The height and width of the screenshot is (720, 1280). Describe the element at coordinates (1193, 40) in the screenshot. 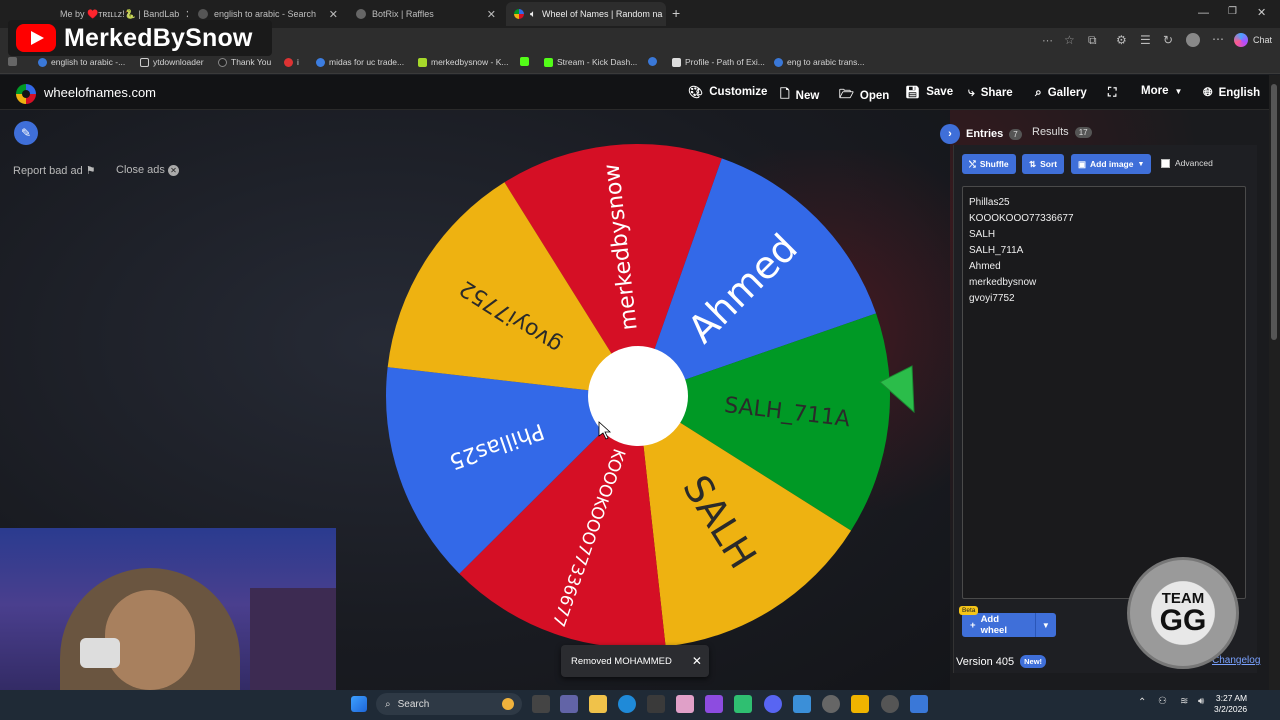

I see `profile-avatar` at that location.